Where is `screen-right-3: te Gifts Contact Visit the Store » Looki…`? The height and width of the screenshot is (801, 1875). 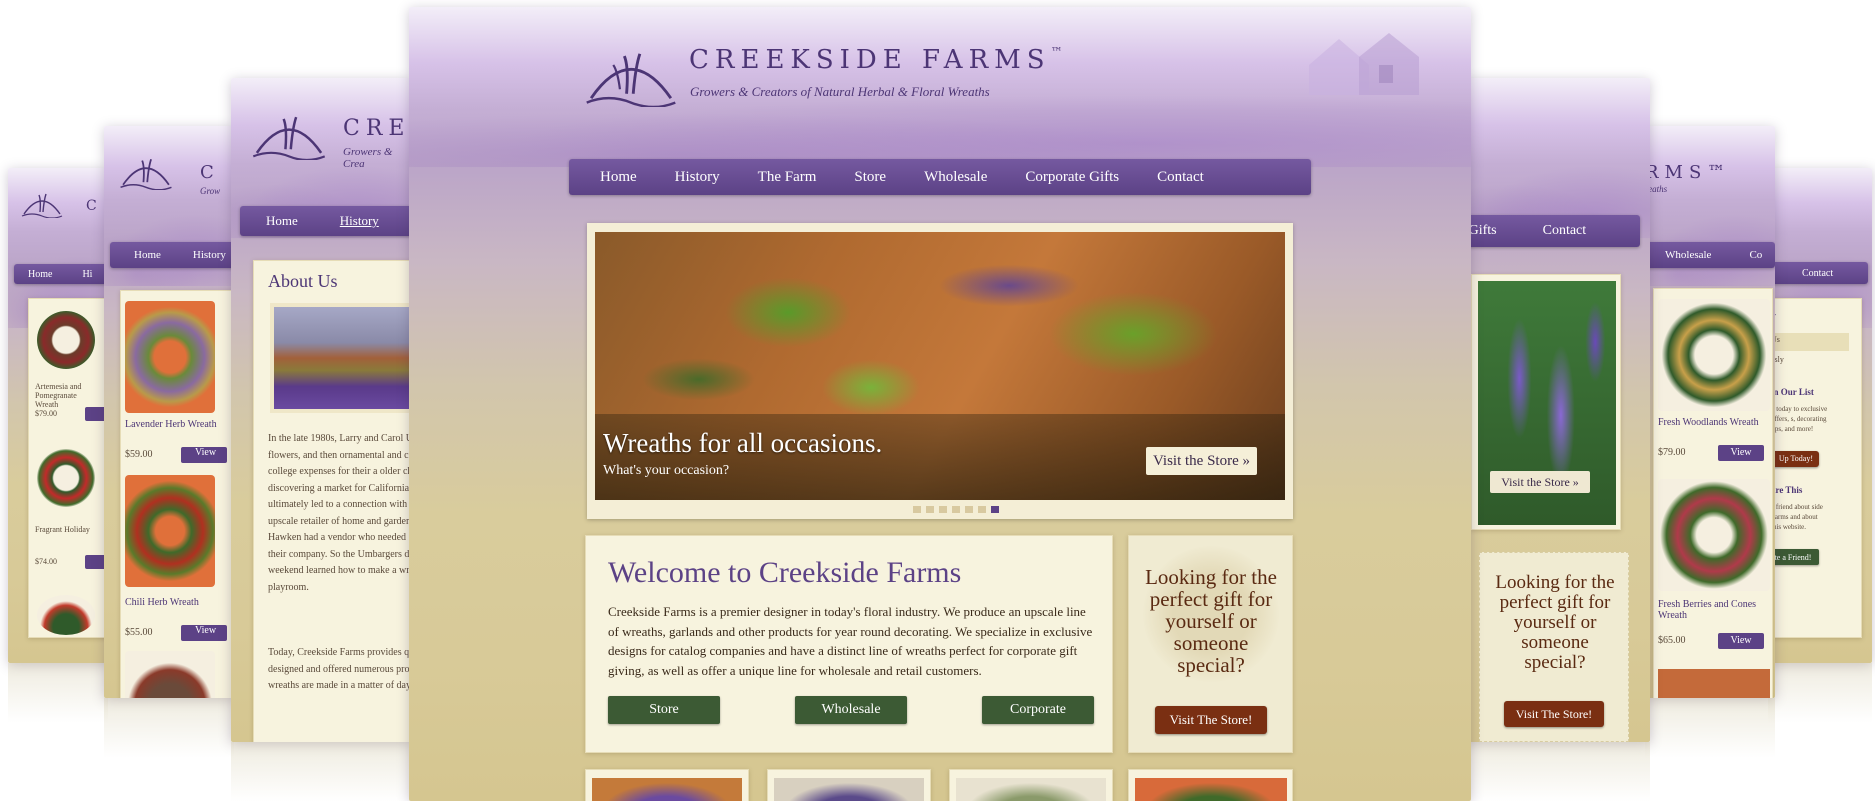 screen-right-3: te Gifts Contact Visit the Store » Looki… is located at coordinates (1557, 410).